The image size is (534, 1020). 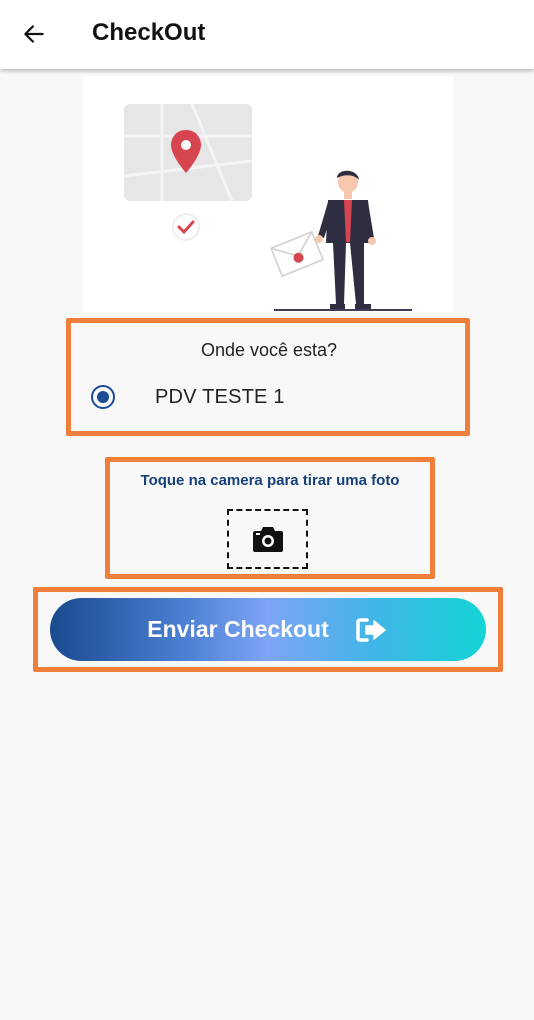 What do you see at coordinates (149, 32) in the screenshot?
I see `page-title: CheckOut` at bounding box center [149, 32].